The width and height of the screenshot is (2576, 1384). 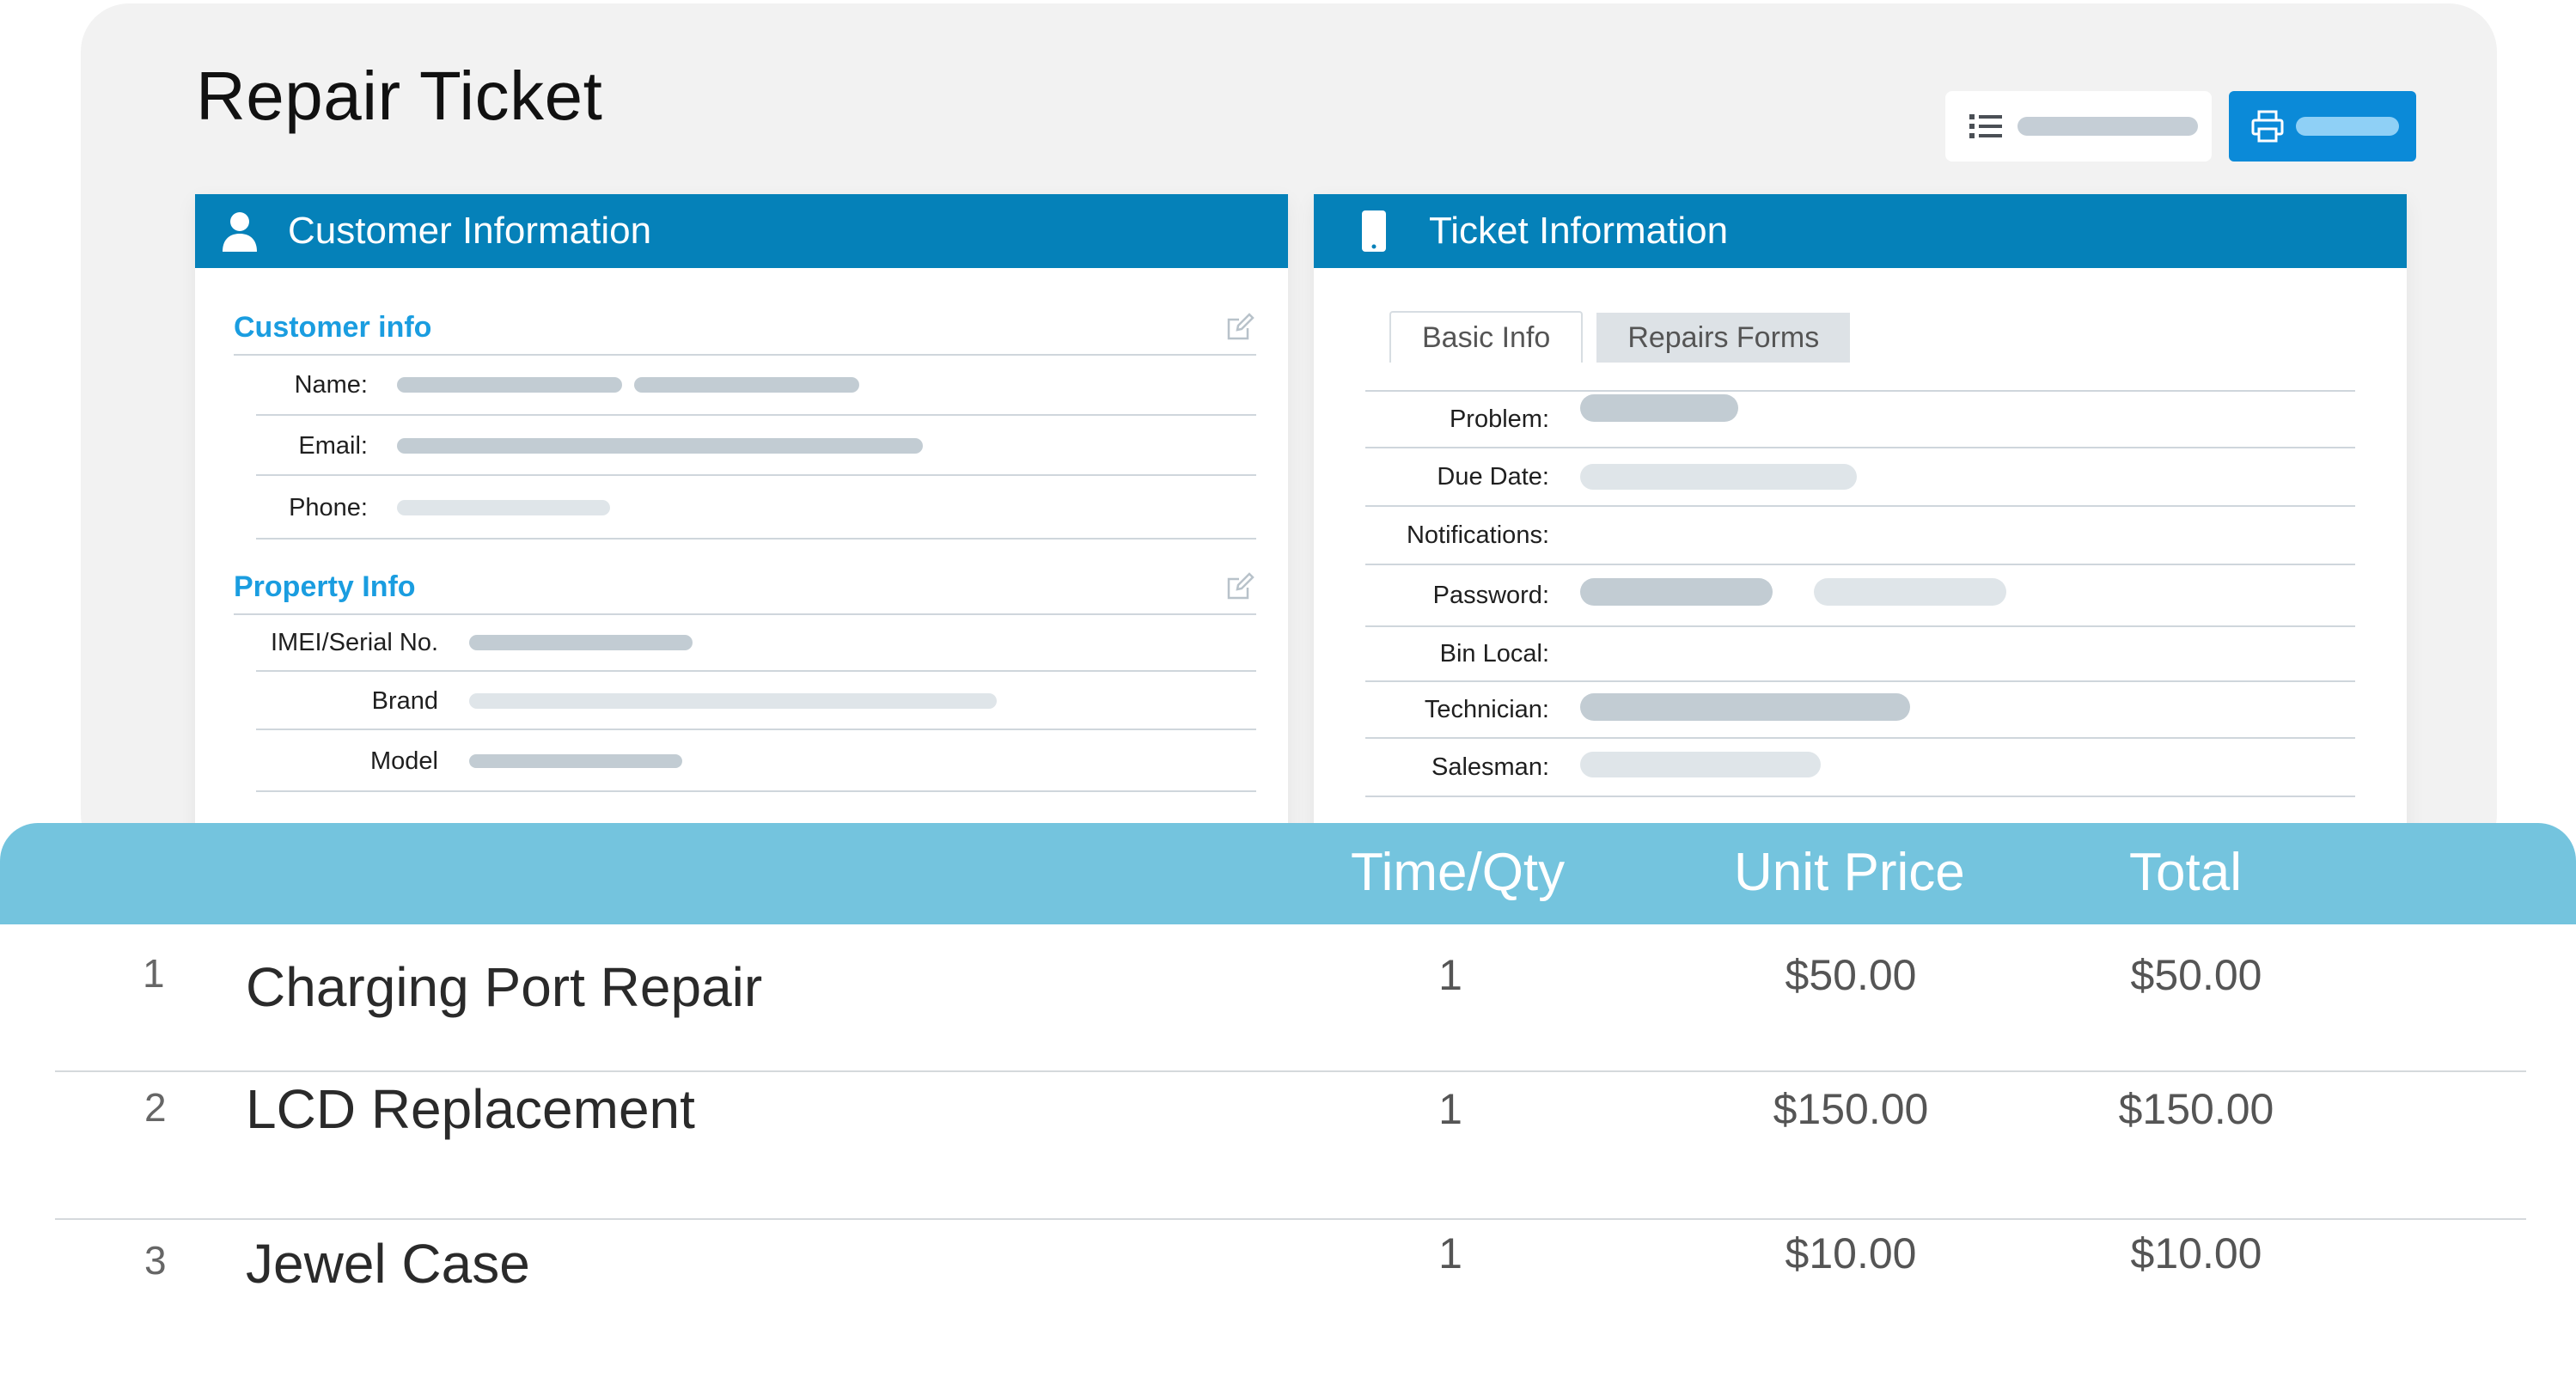 What do you see at coordinates (1723, 338) in the screenshot?
I see `tab-repairs-forms: Repairs Forms` at bounding box center [1723, 338].